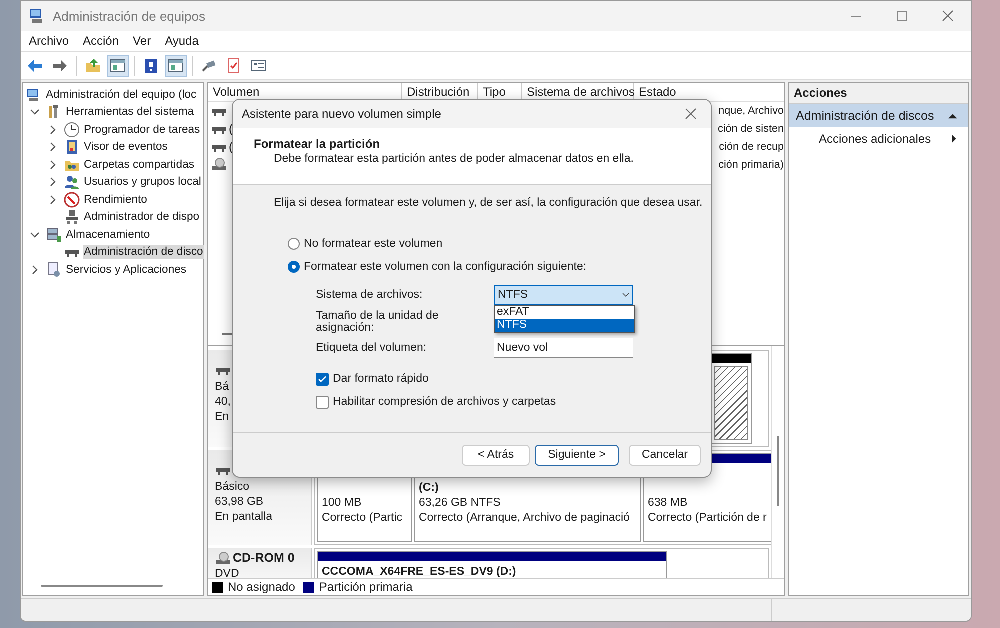 Image resolution: width=1000 pixels, height=628 pixels. What do you see at coordinates (420, 571) in the screenshot?
I see `partition-title: CCCOMA_X64FRE_ES-ES_DV9 (D:)` at bounding box center [420, 571].